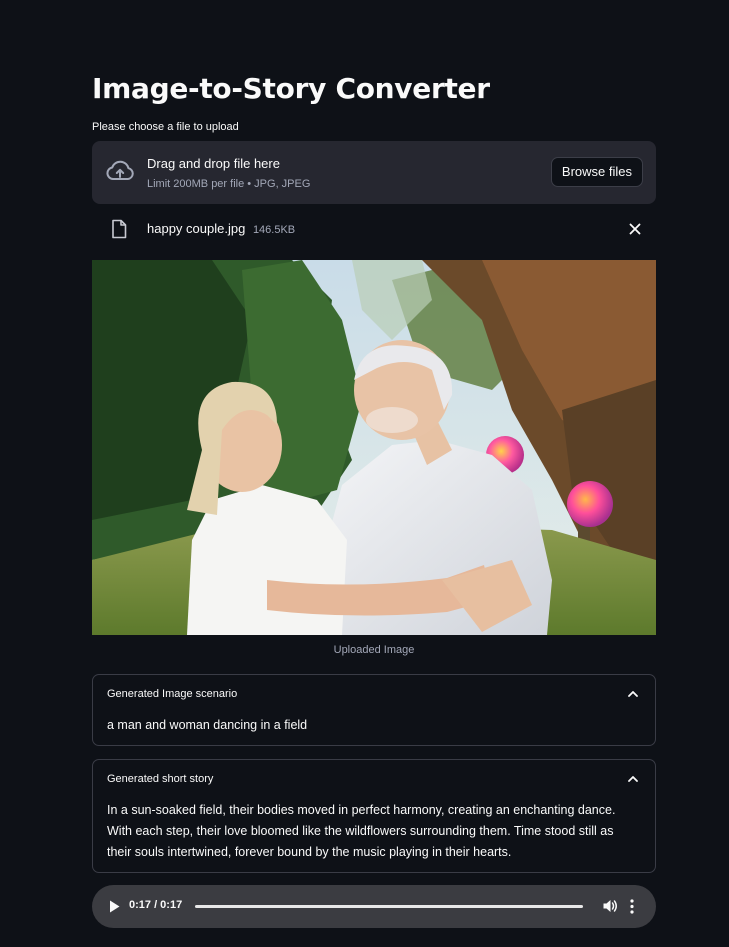 This screenshot has width=729, height=947. What do you see at coordinates (196, 228) in the screenshot?
I see `file-name-text: happy couple.jpg` at bounding box center [196, 228].